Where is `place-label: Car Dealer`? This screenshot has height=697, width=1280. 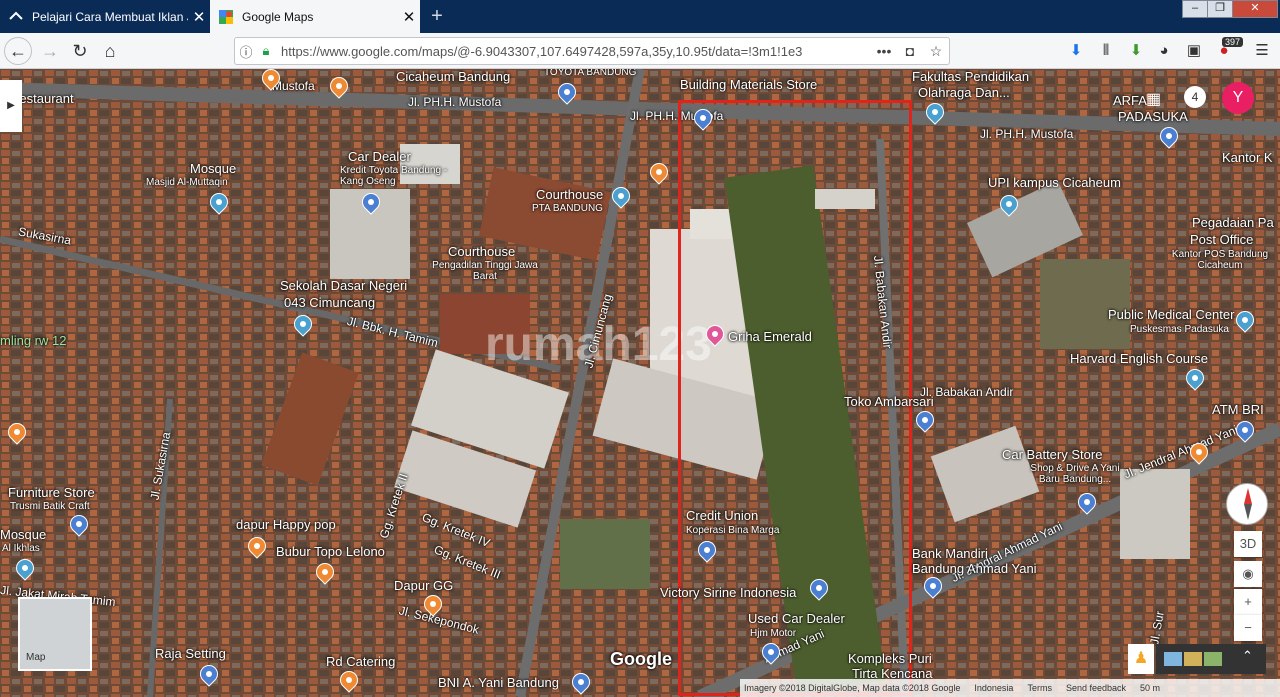 place-label: Car Dealer is located at coordinates (379, 156).